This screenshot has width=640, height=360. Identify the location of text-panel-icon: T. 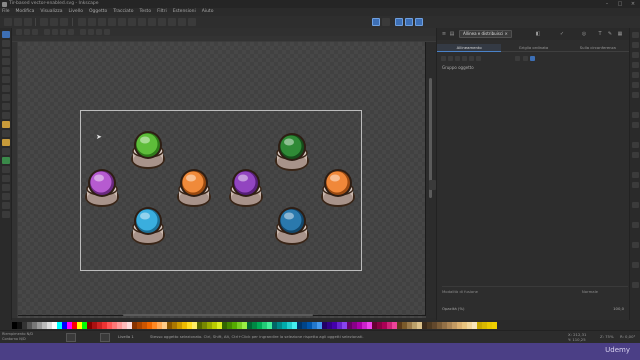
(600, 34).